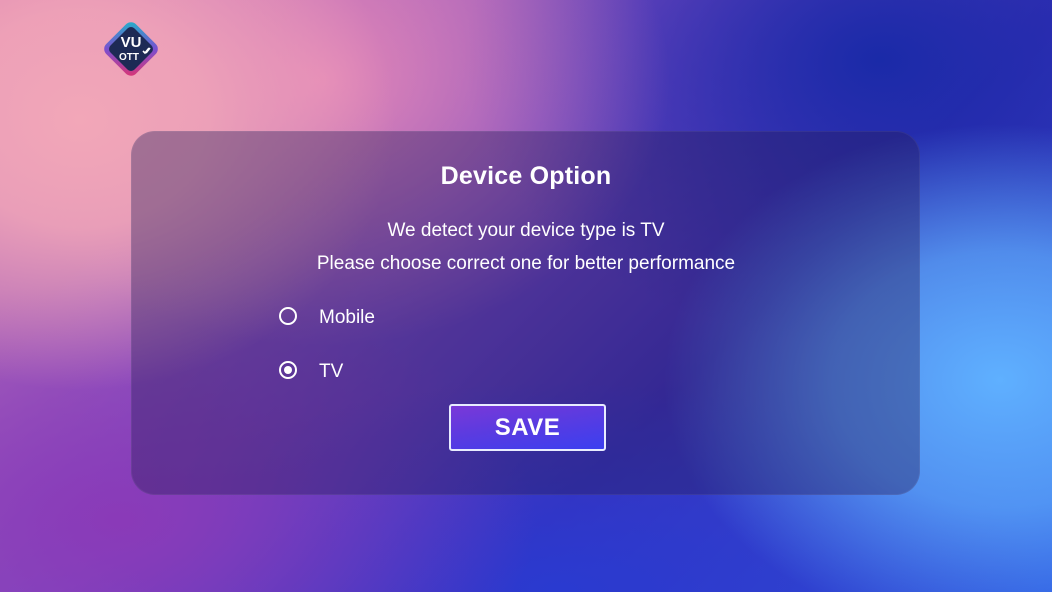 This screenshot has height=592, width=1052. I want to click on vu-ott-logo-icon: VU OTT, so click(131, 49).